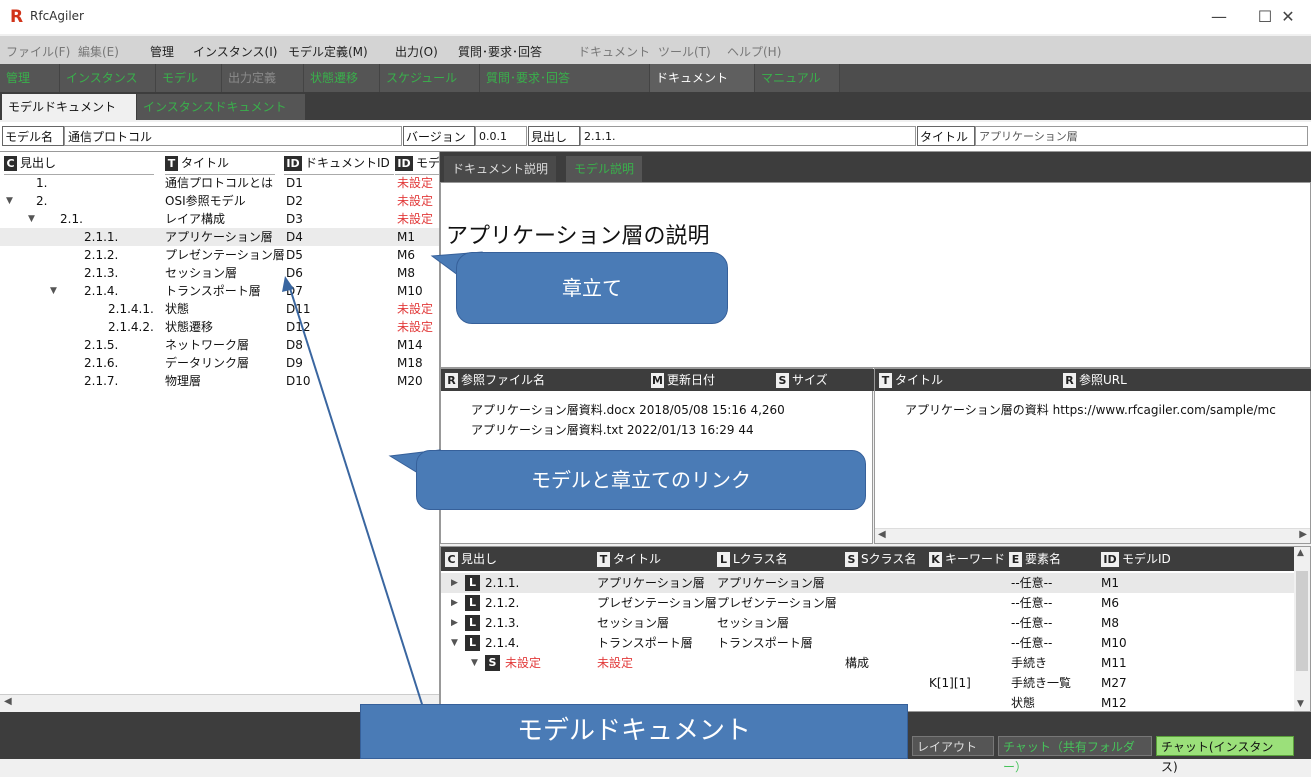  What do you see at coordinates (417, 163) in the screenshot?
I see `tree-col-model: ID モデ` at bounding box center [417, 163].